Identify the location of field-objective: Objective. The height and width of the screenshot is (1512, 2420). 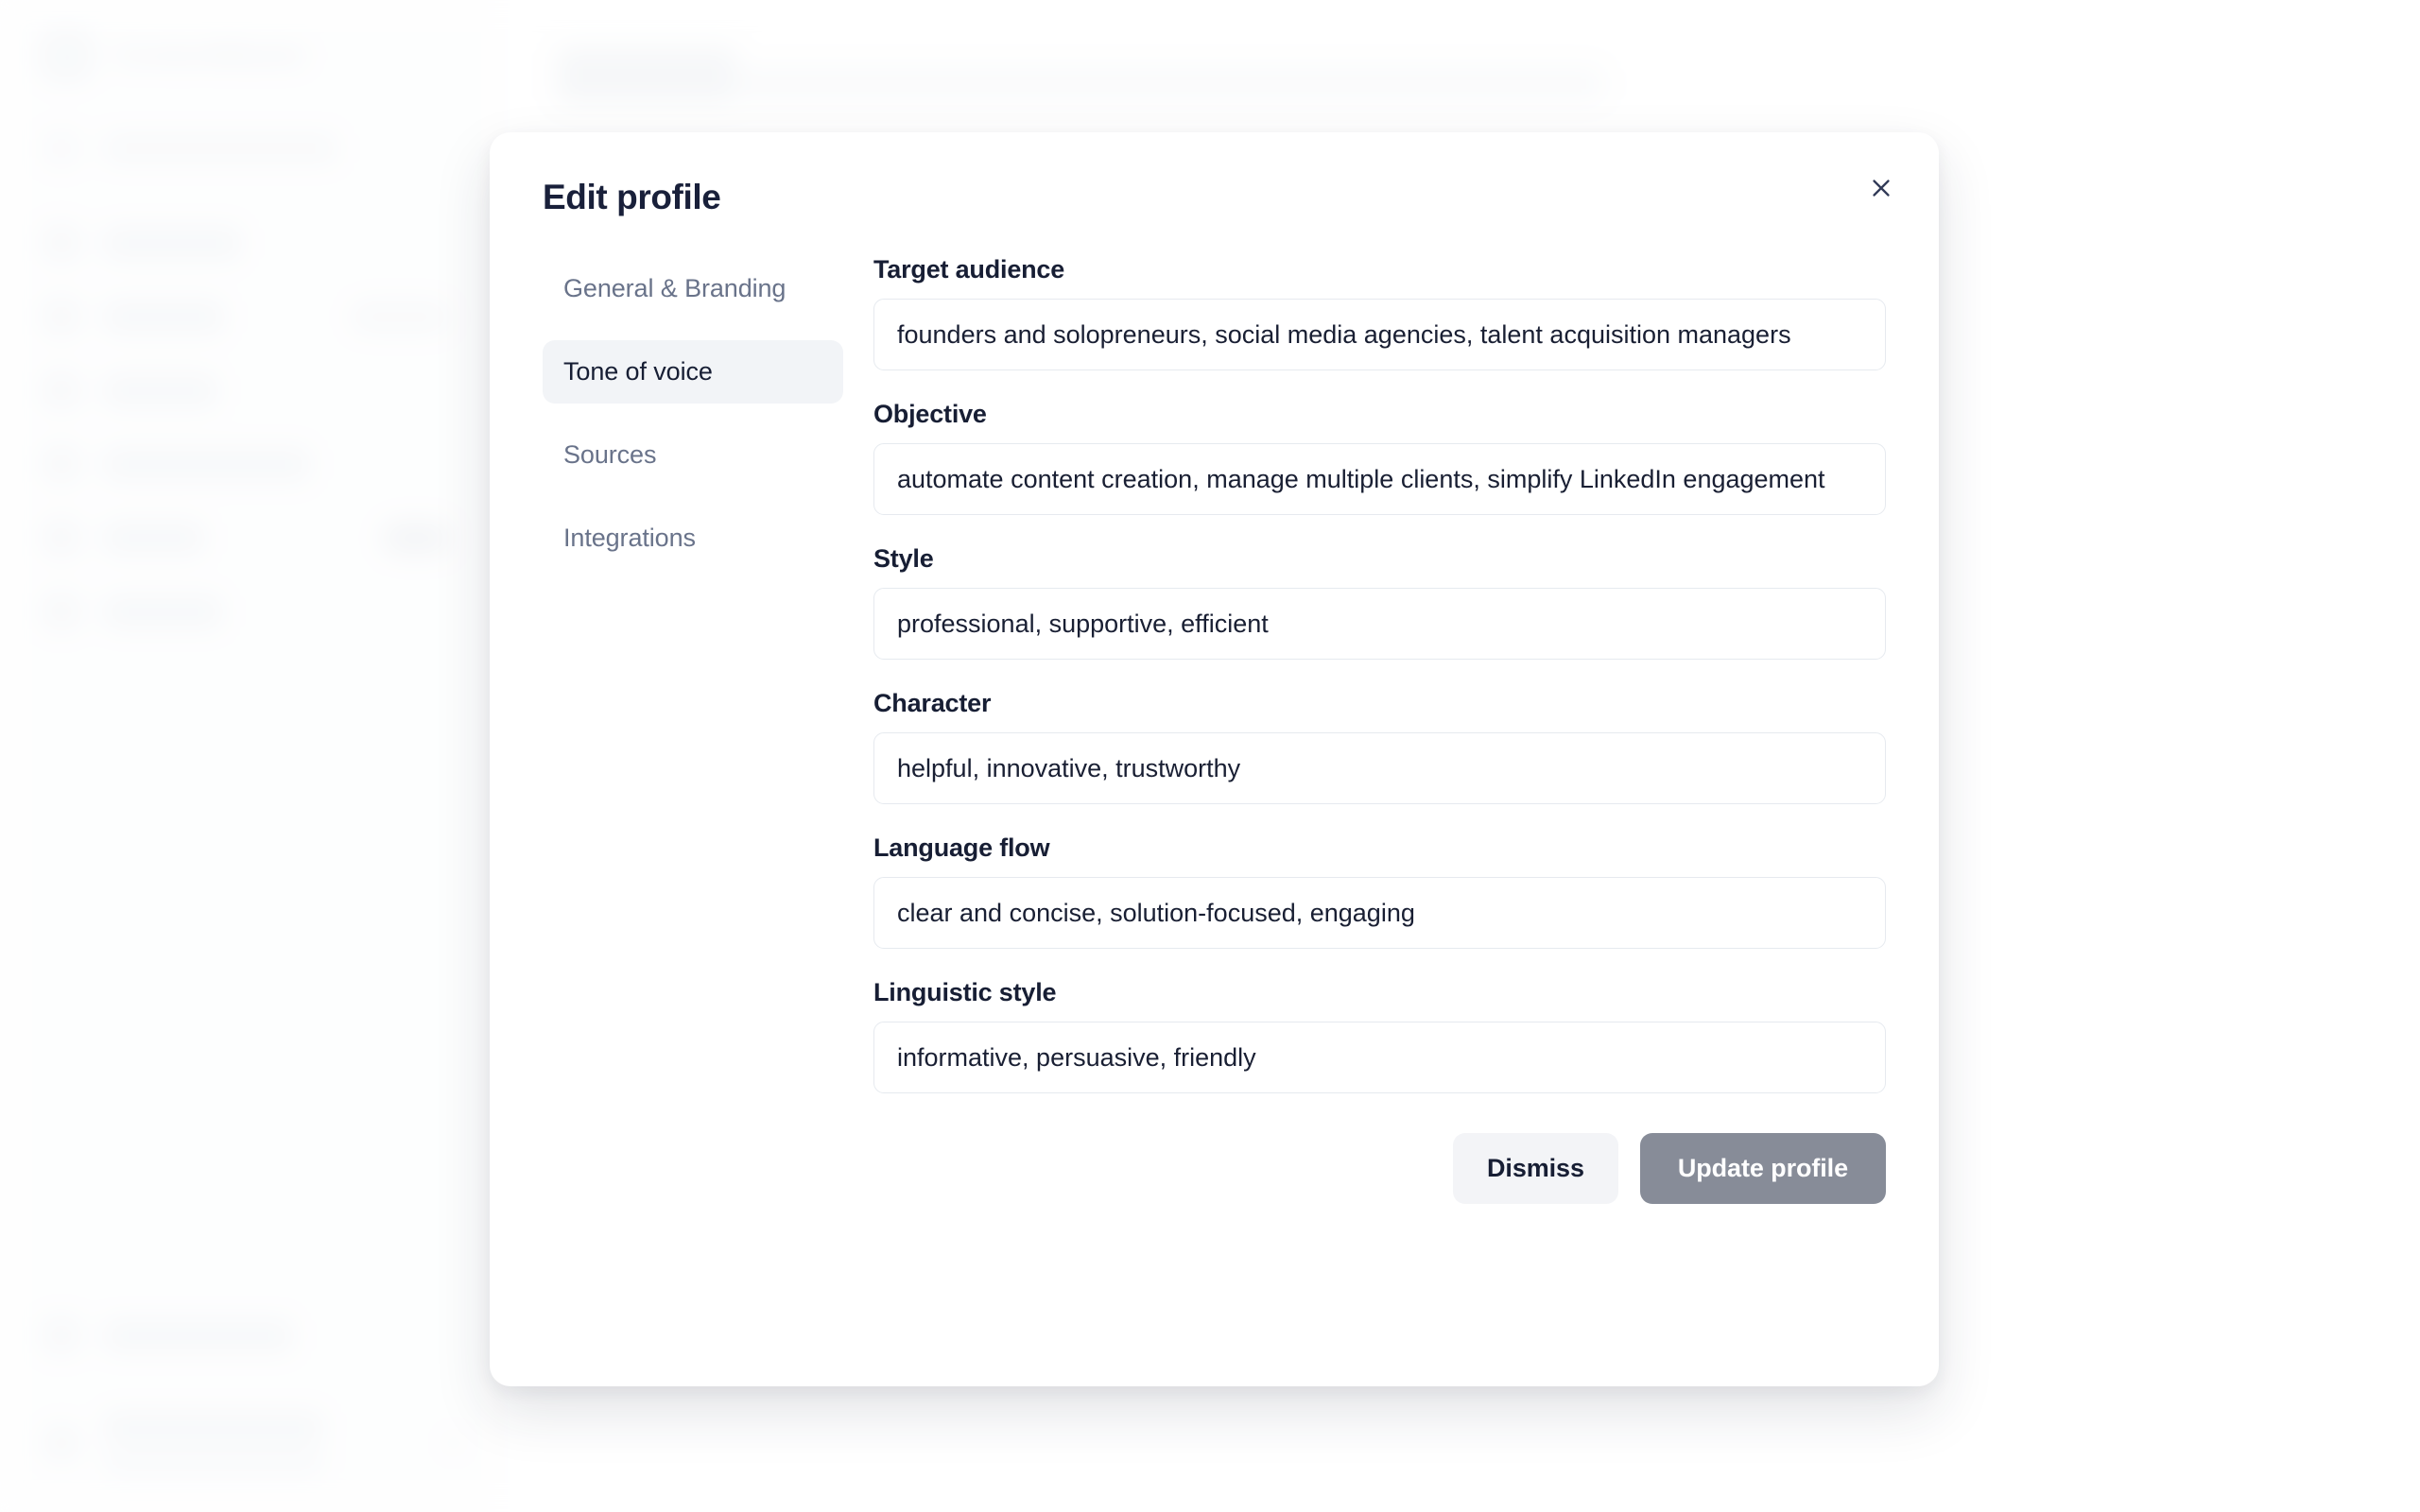
(1379, 457).